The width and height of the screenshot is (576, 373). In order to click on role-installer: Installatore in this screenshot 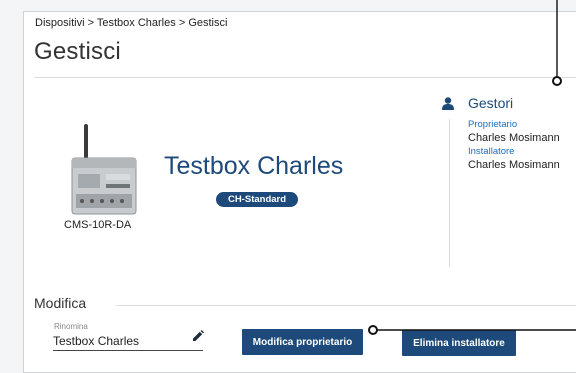, I will do `click(491, 151)`.